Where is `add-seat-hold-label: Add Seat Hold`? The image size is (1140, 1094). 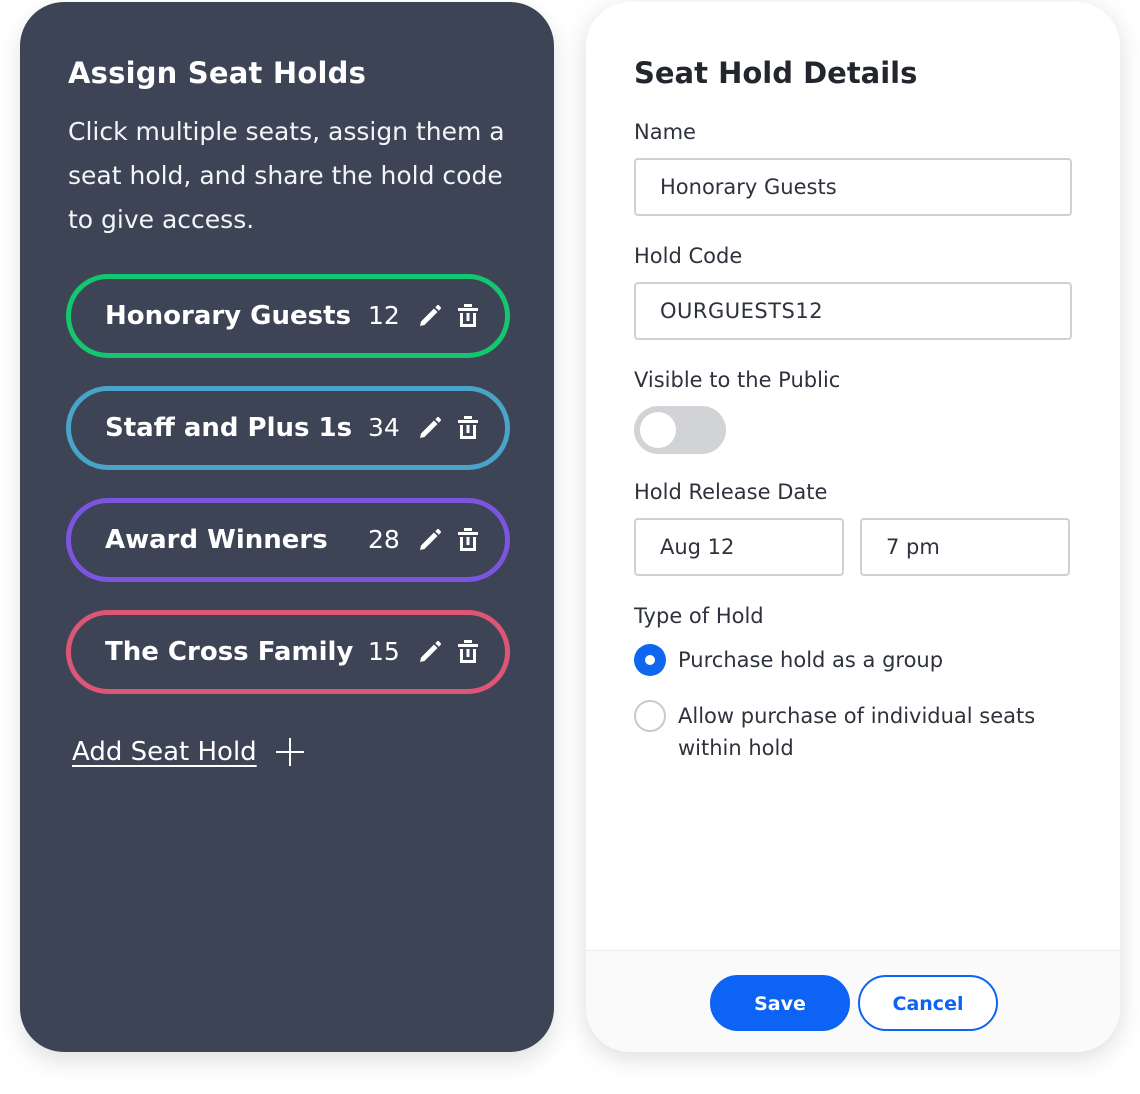 add-seat-hold-label: Add Seat Hold is located at coordinates (164, 752).